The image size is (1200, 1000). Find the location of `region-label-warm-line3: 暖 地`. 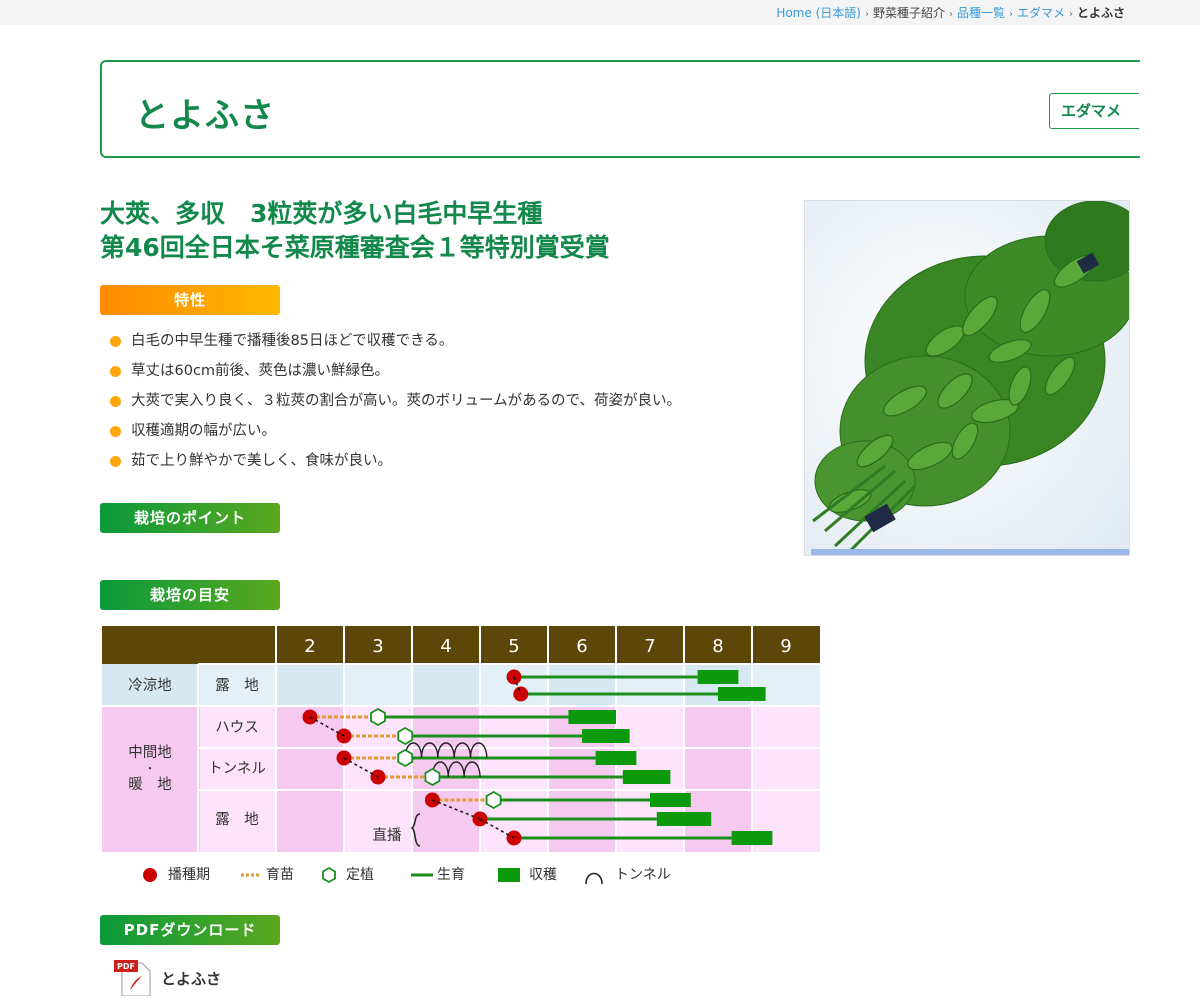

region-label-warm-line3: 暖 地 is located at coordinates (150, 784).